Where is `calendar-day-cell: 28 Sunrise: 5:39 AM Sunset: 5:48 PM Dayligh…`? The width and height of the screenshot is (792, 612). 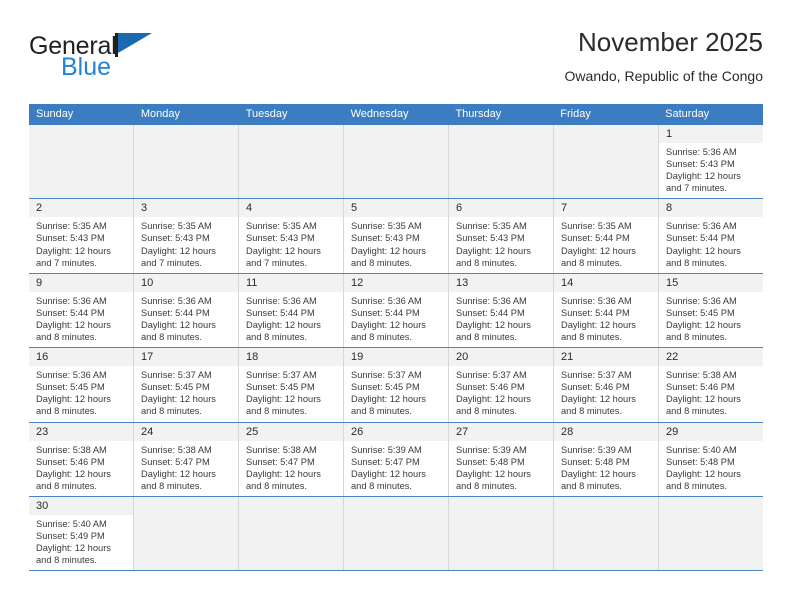 calendar-day-cell: 28 Sunrise: 5:39 AM Sunset: 5:48 PM Dayligh… is located at coordinates (606, 459).